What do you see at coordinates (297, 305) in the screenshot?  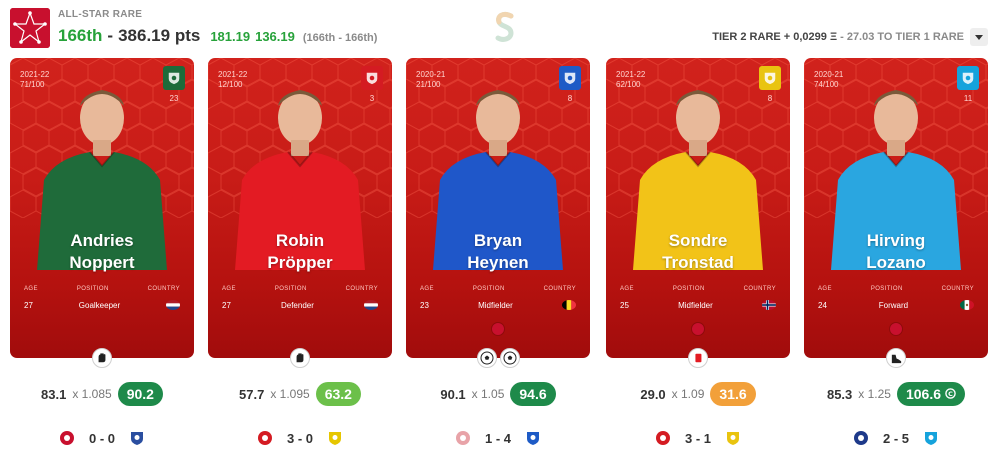 I see `player-position: Defender` at bounding box center [297, 305].